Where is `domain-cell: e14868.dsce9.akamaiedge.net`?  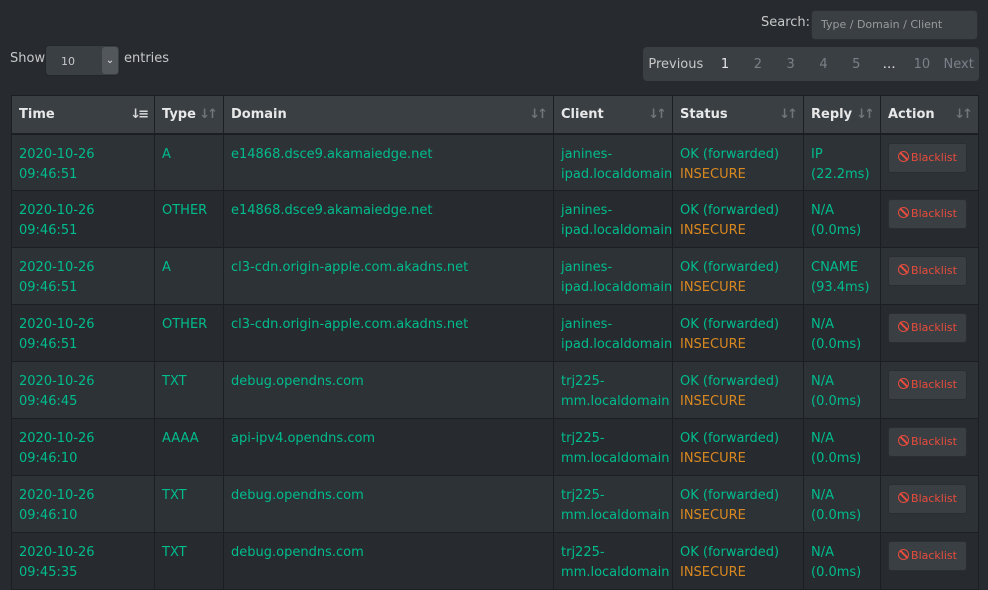
domain-cell: e14868.dsce9.akamaiedge.net is located at coordinates (388, 162).